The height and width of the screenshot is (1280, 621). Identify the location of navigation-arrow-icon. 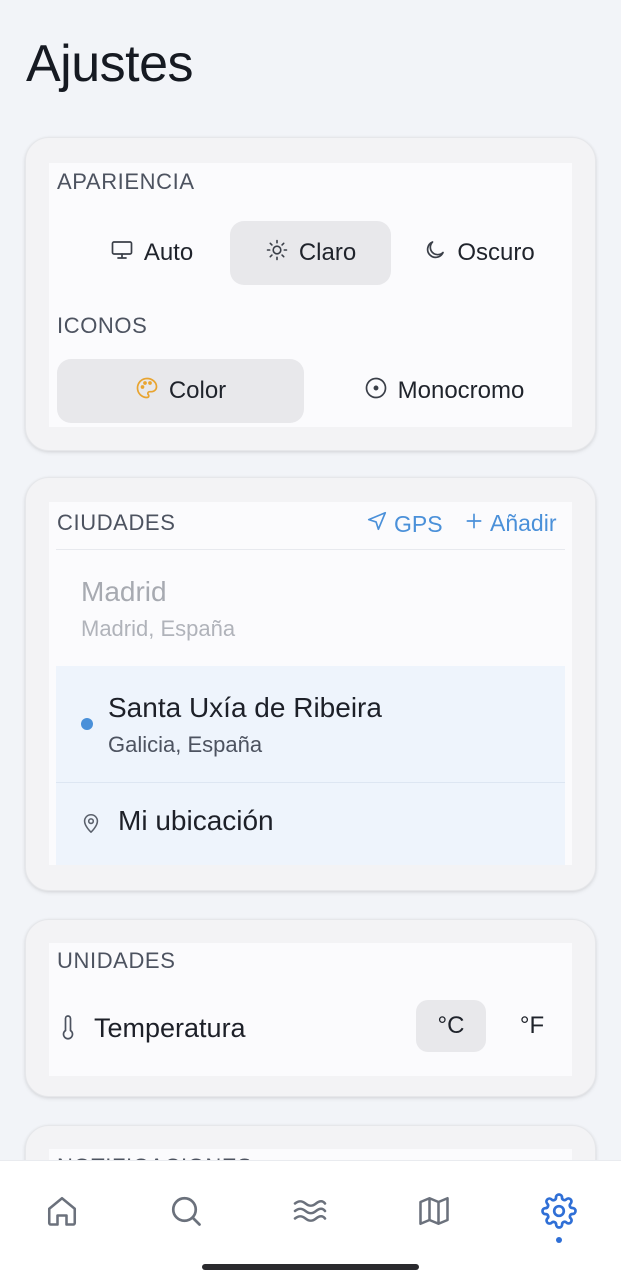
(377, 524).